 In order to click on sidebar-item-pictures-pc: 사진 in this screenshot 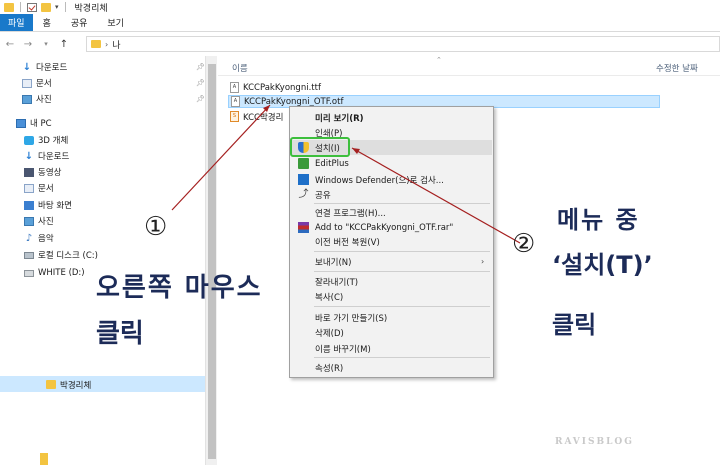, I will do `click(39, 221)`.